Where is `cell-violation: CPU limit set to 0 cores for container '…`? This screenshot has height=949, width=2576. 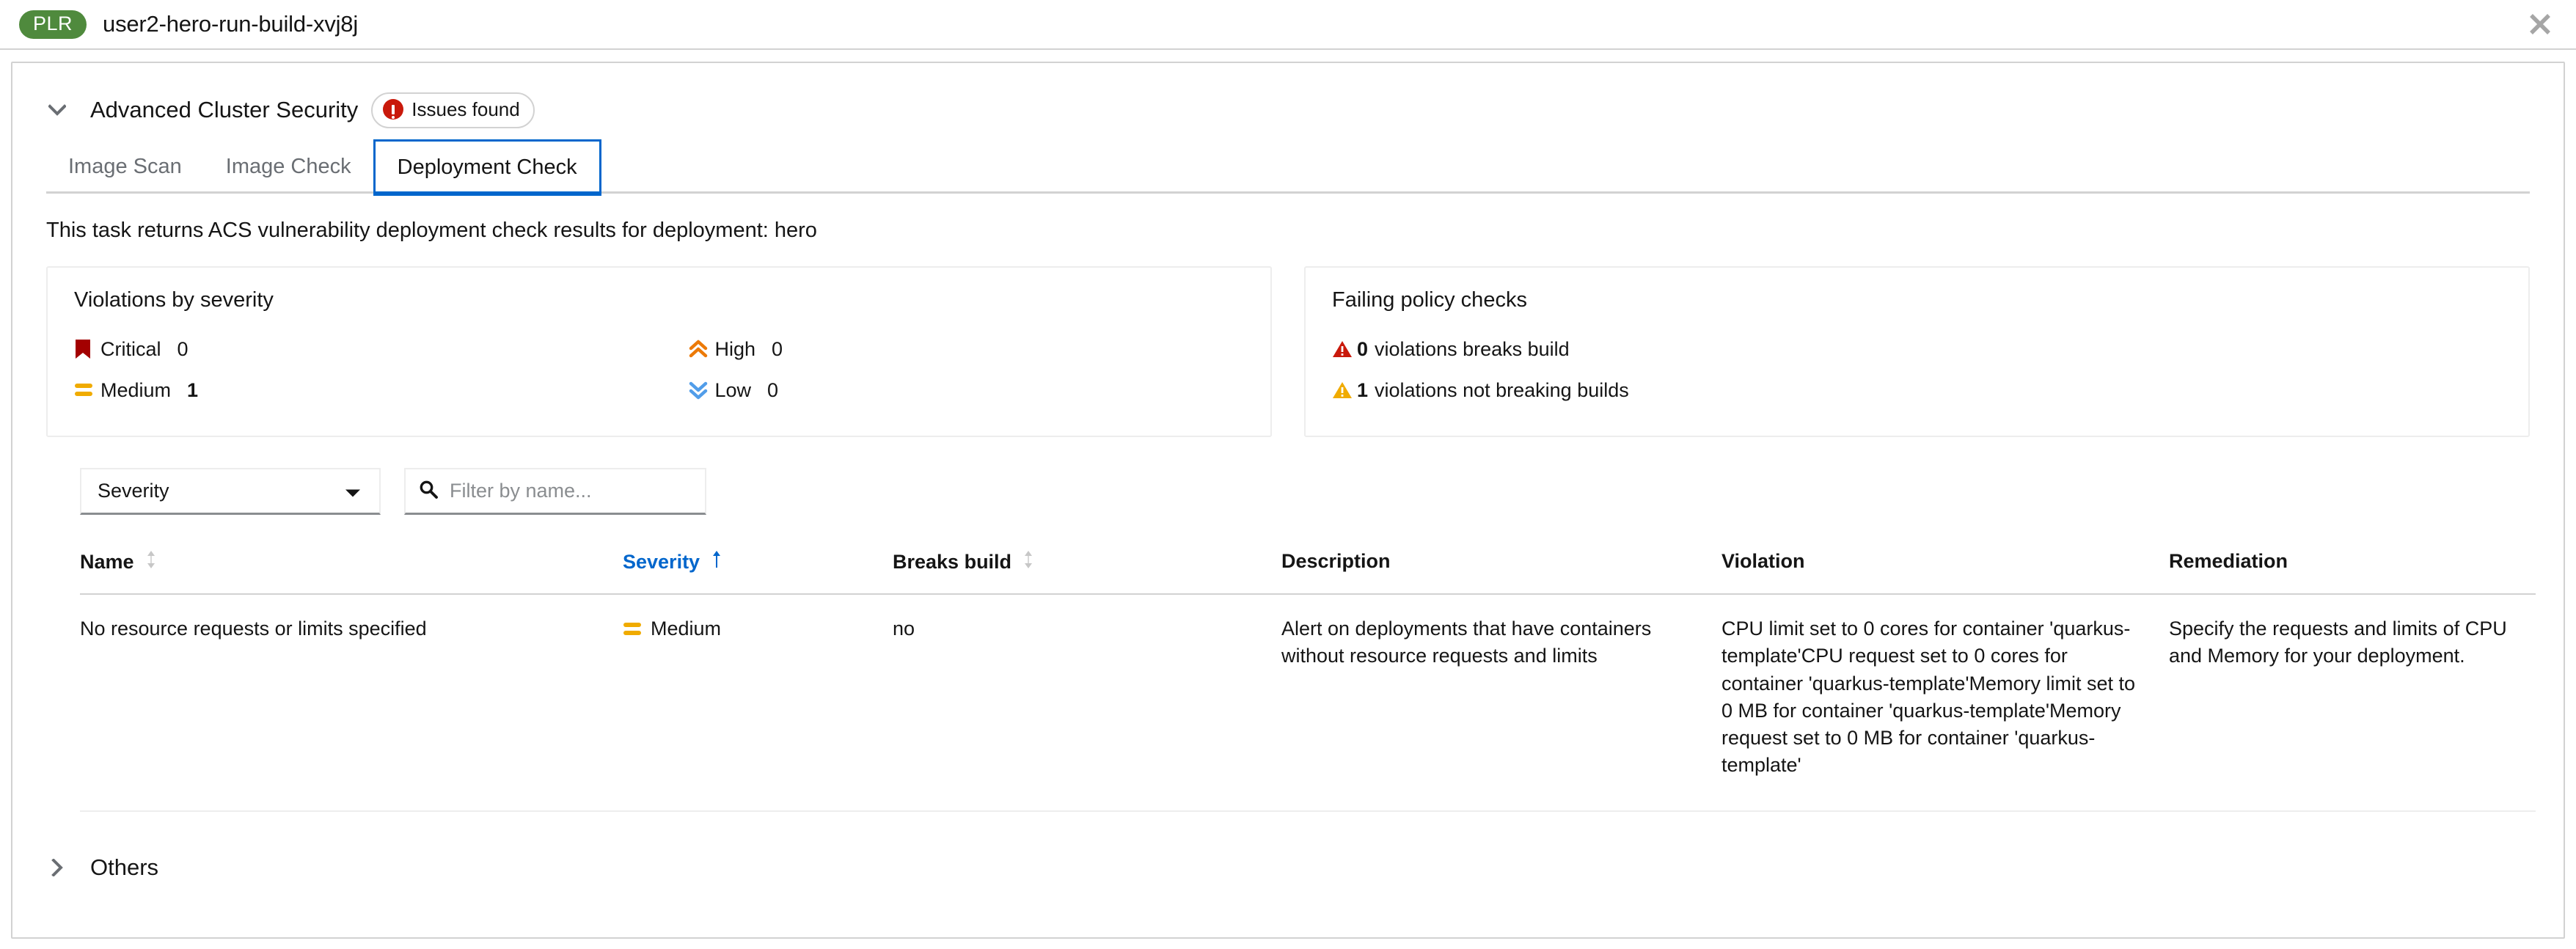 cell-violation: CPU limit set to 0 cores for container '… is located at coordinates (1945, 703).